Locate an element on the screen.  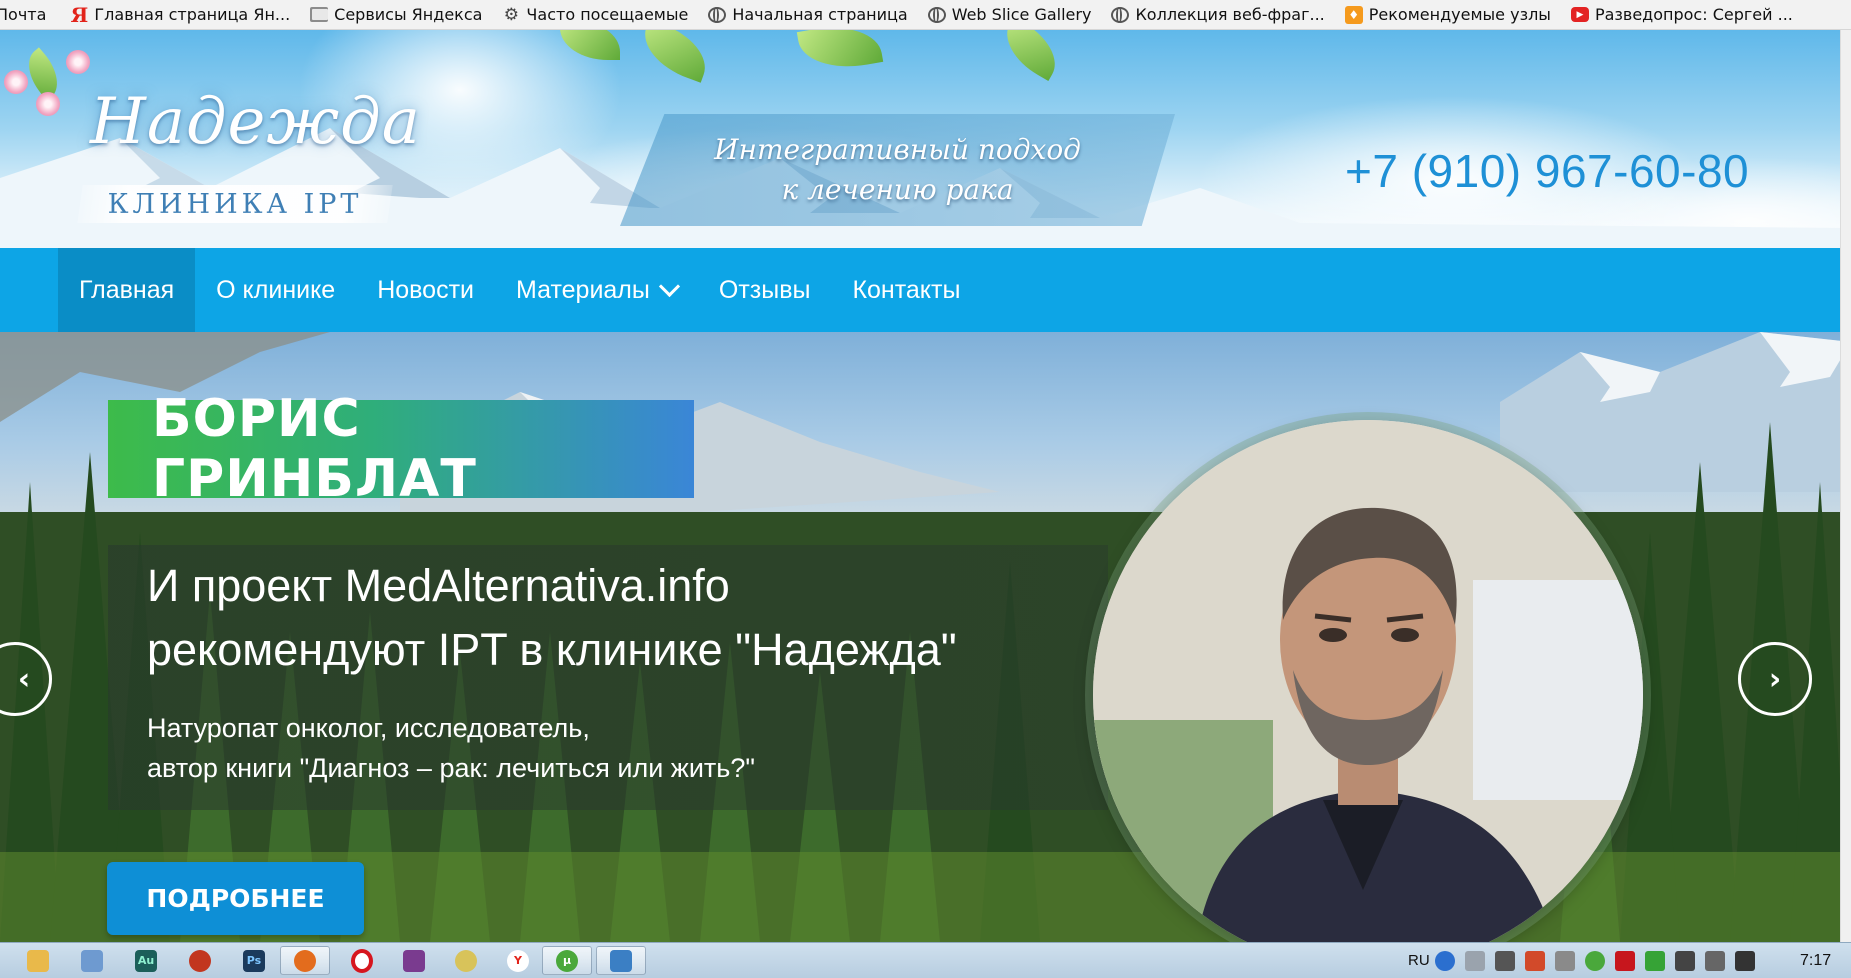
taskbar-utorrent: µ is located at coordinates (567, 960).